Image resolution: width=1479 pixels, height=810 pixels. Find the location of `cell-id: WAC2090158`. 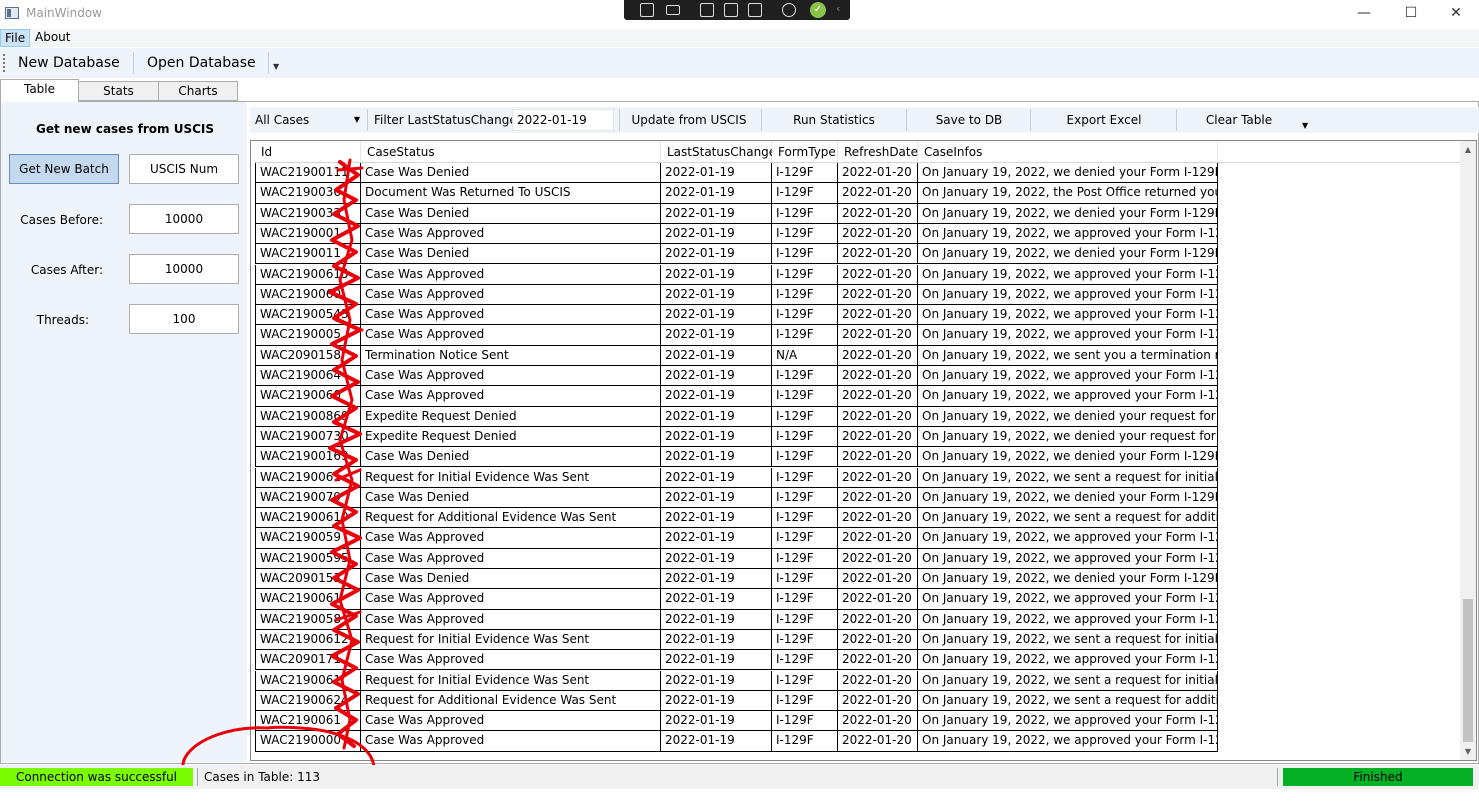

cell-id: WAC2090158 is located at coordinates (308, 355).